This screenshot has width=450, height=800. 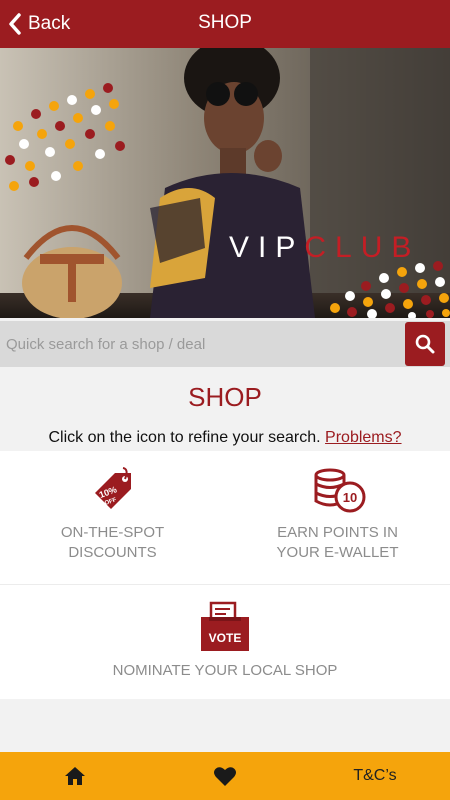 I want to click on heart-icon, so click(x=225, y=776).